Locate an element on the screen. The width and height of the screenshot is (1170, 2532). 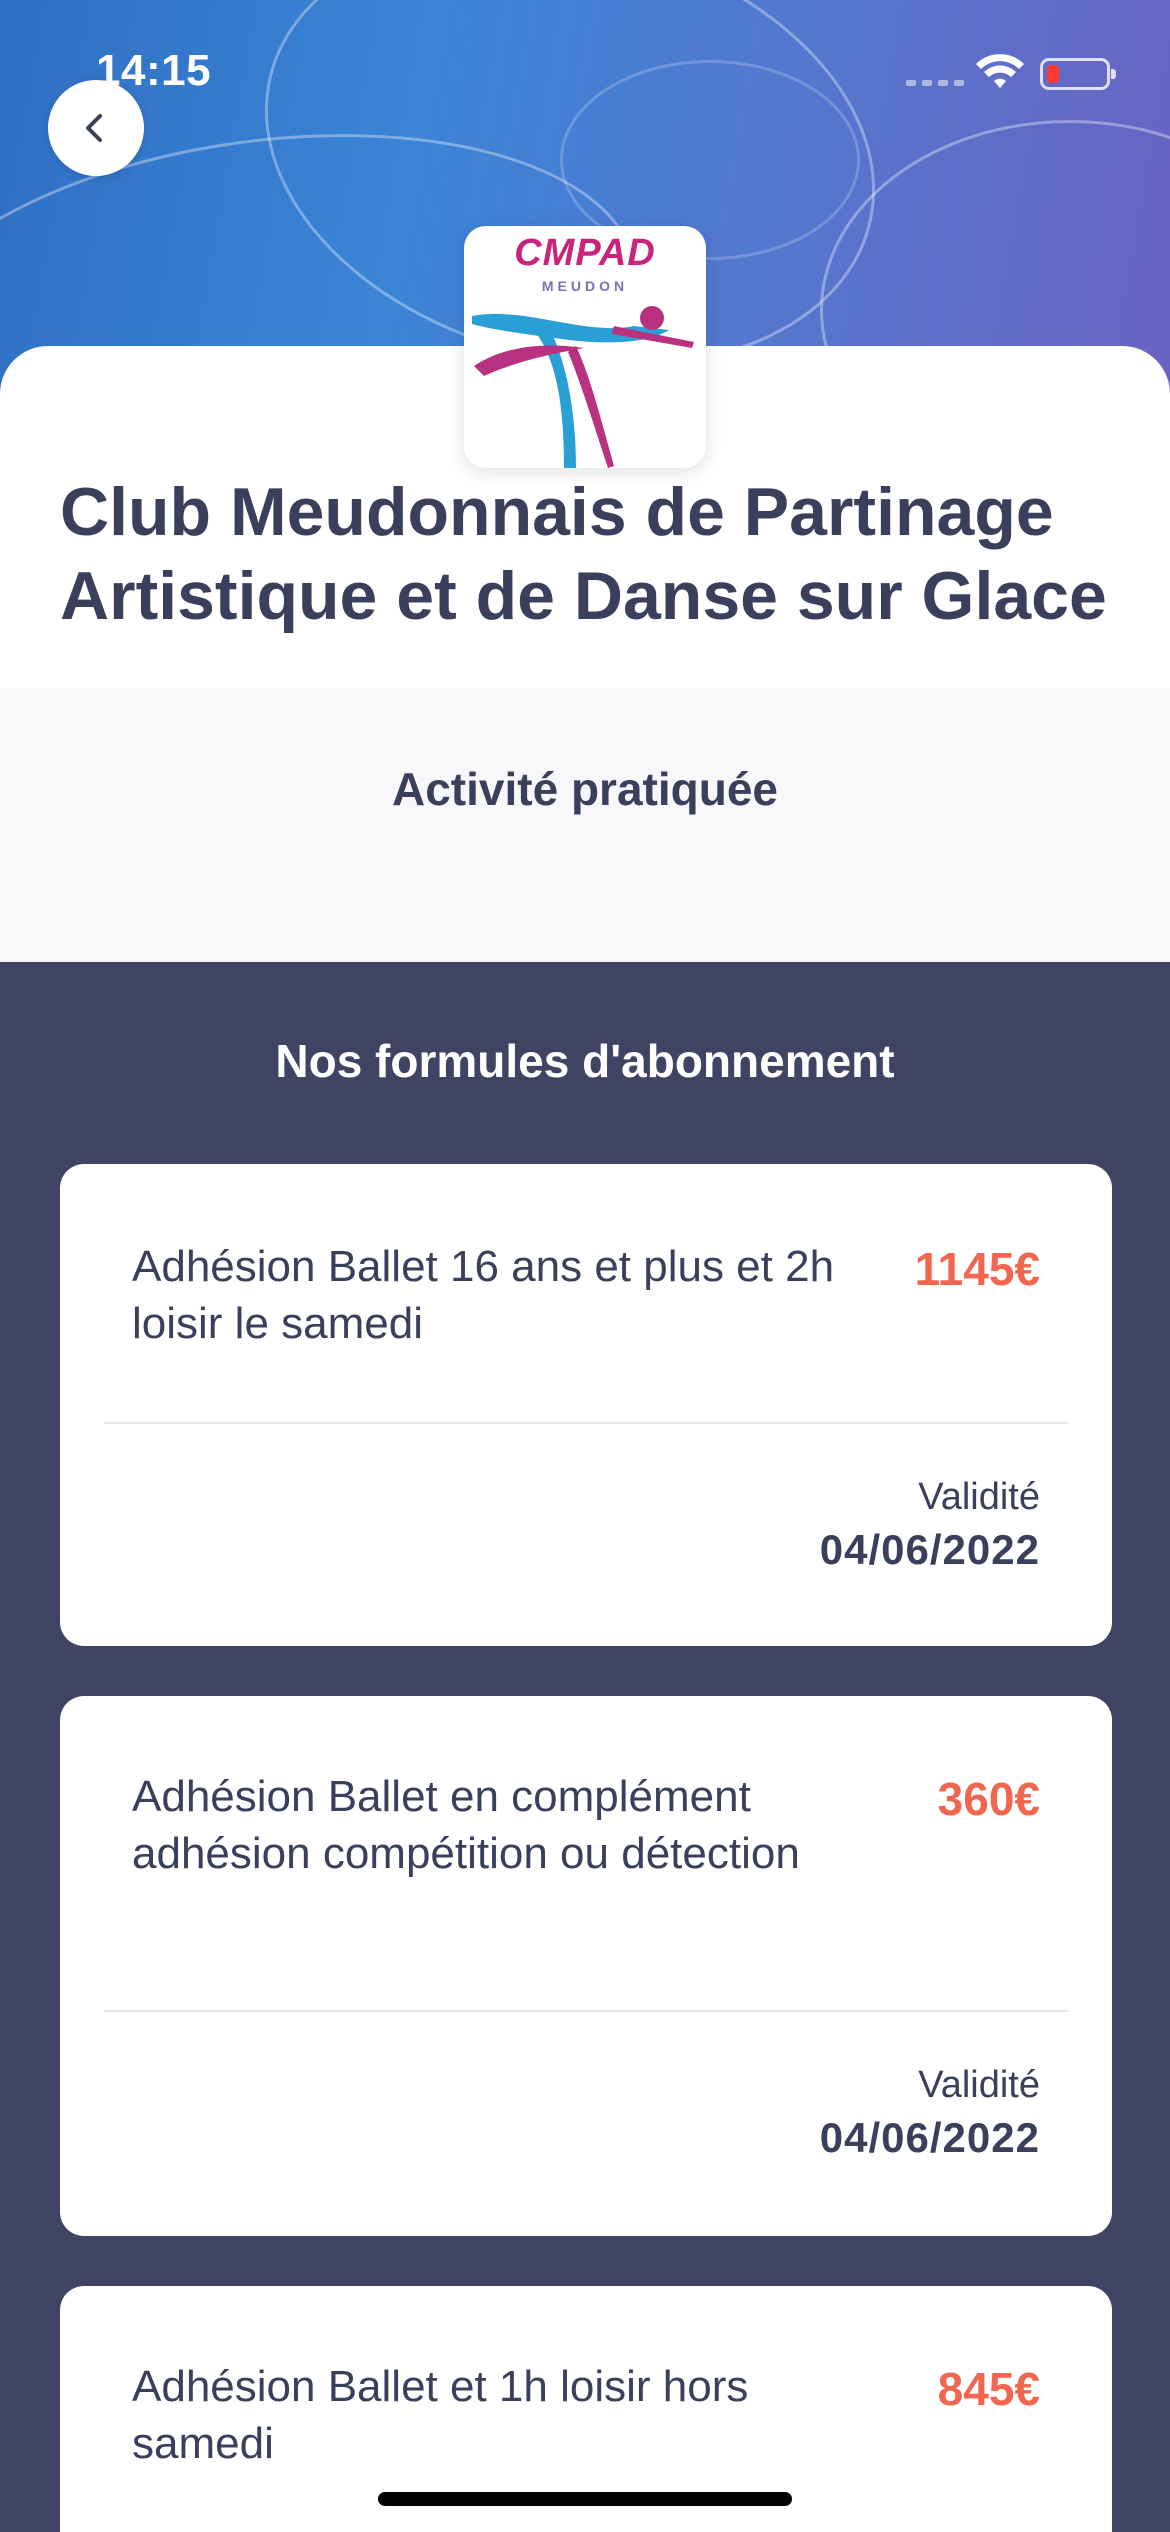
skater-logo-icon is located at coordinates (583, 387).